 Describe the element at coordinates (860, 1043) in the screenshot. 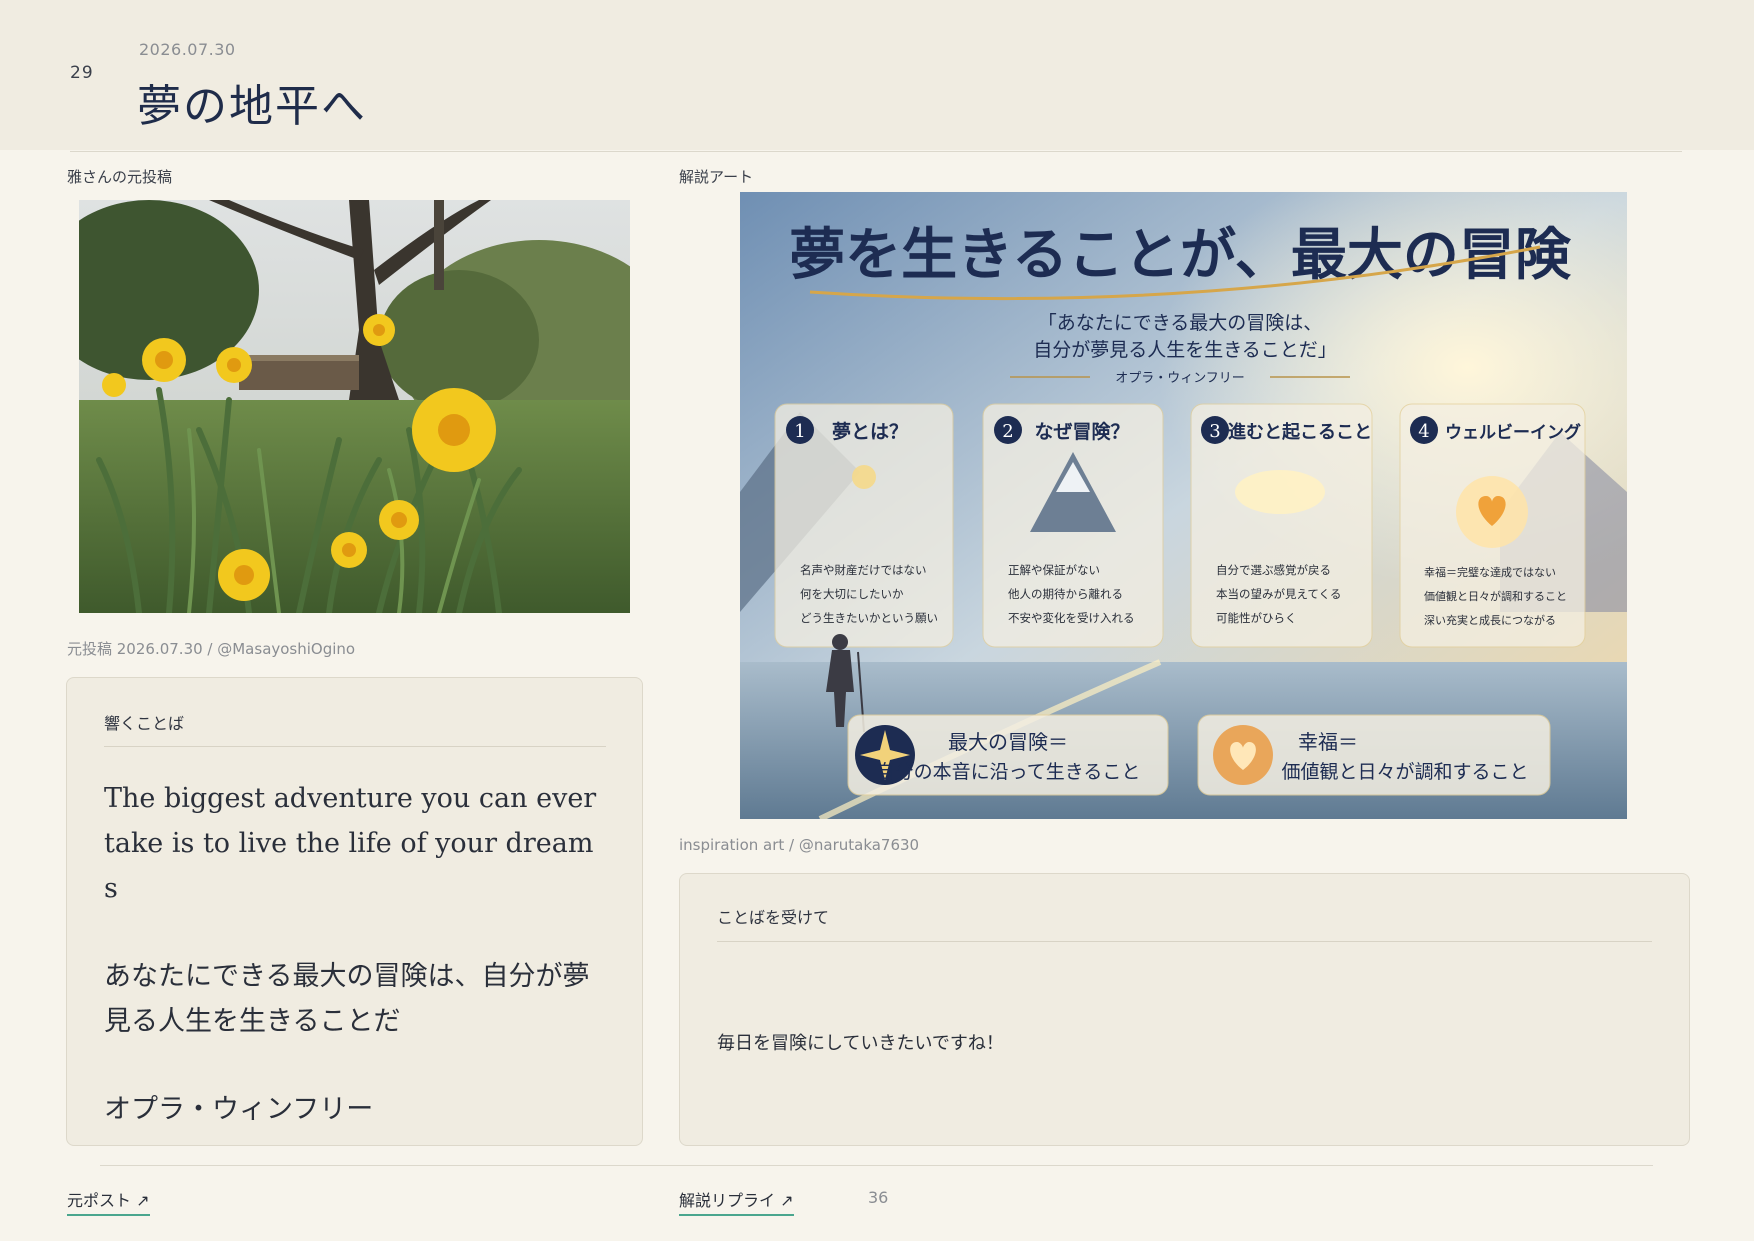

I see `response-text: 毎日を冒険にしていきたいですね！` at that location.